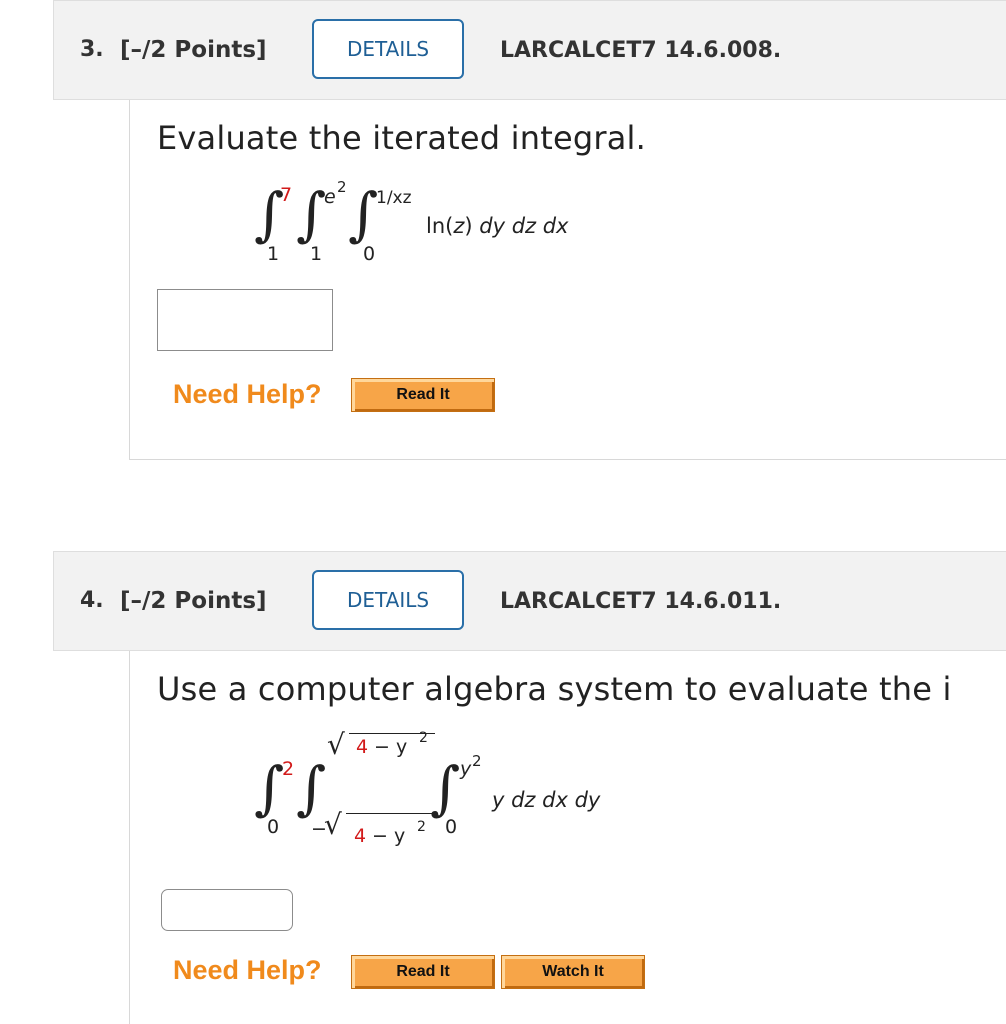  Describe the element at coordinates (92, 49) in the screenshot. I see `question-number: 3.` at that location.